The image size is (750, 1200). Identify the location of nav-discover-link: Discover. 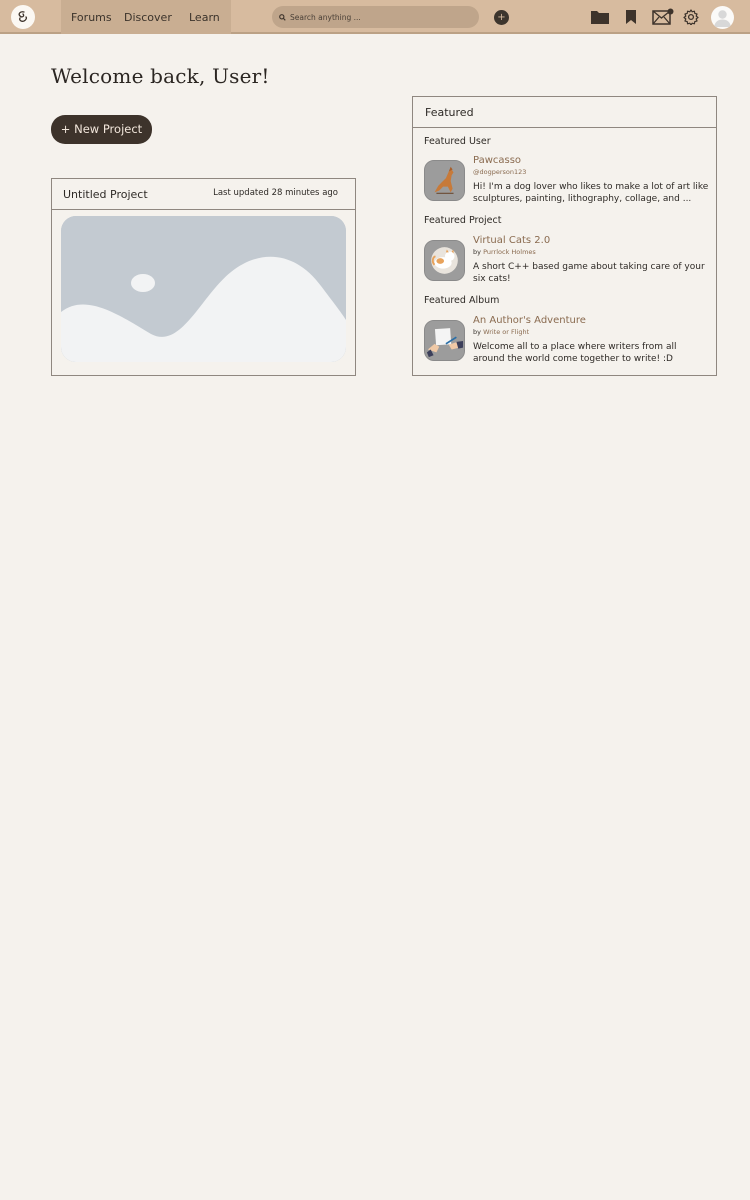
(148, 17).